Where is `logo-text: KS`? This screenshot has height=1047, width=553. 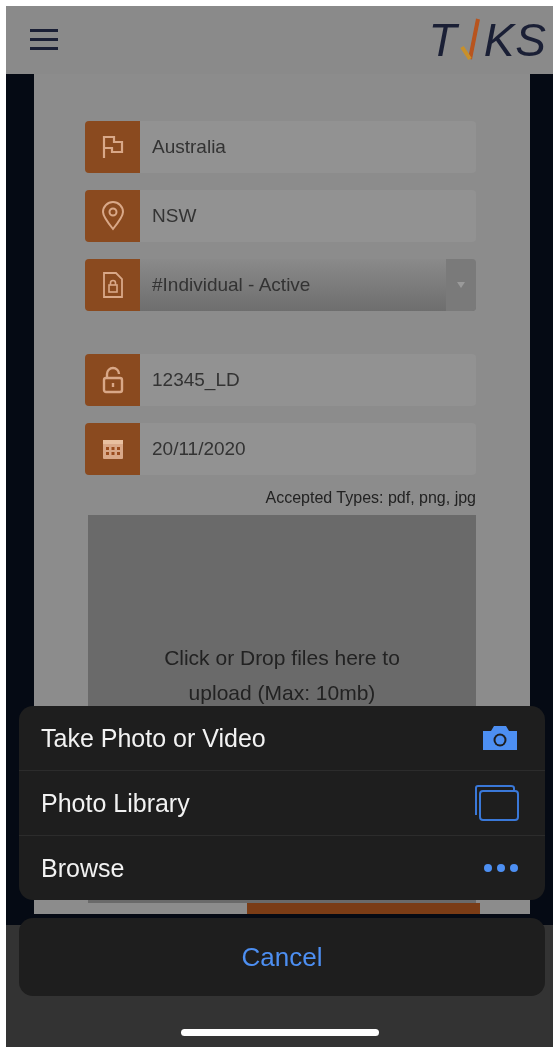 logo-text: KS is located at coordinates (515, 40).